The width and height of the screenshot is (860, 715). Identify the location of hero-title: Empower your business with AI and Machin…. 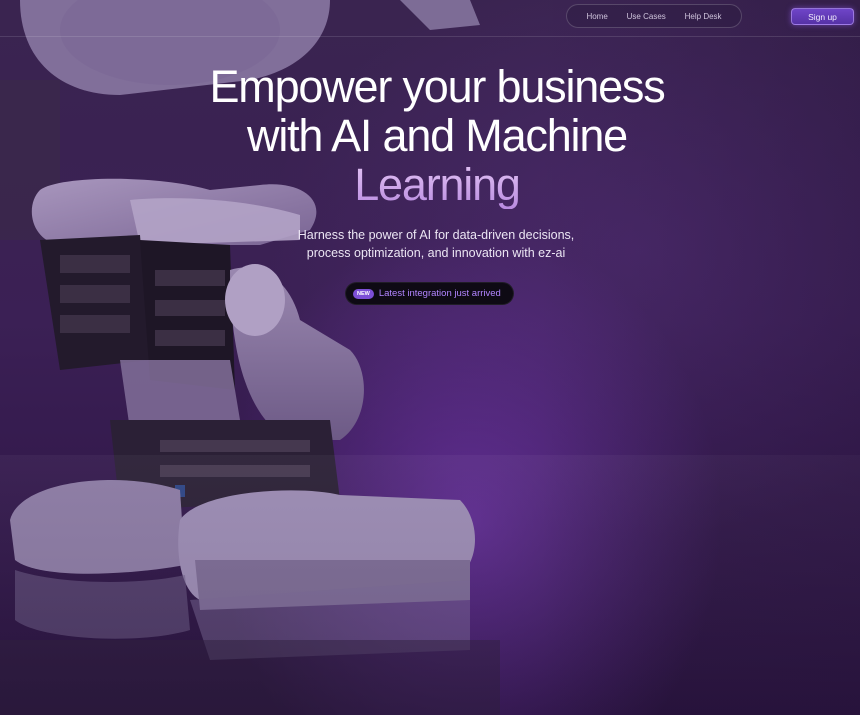
(437, 135).